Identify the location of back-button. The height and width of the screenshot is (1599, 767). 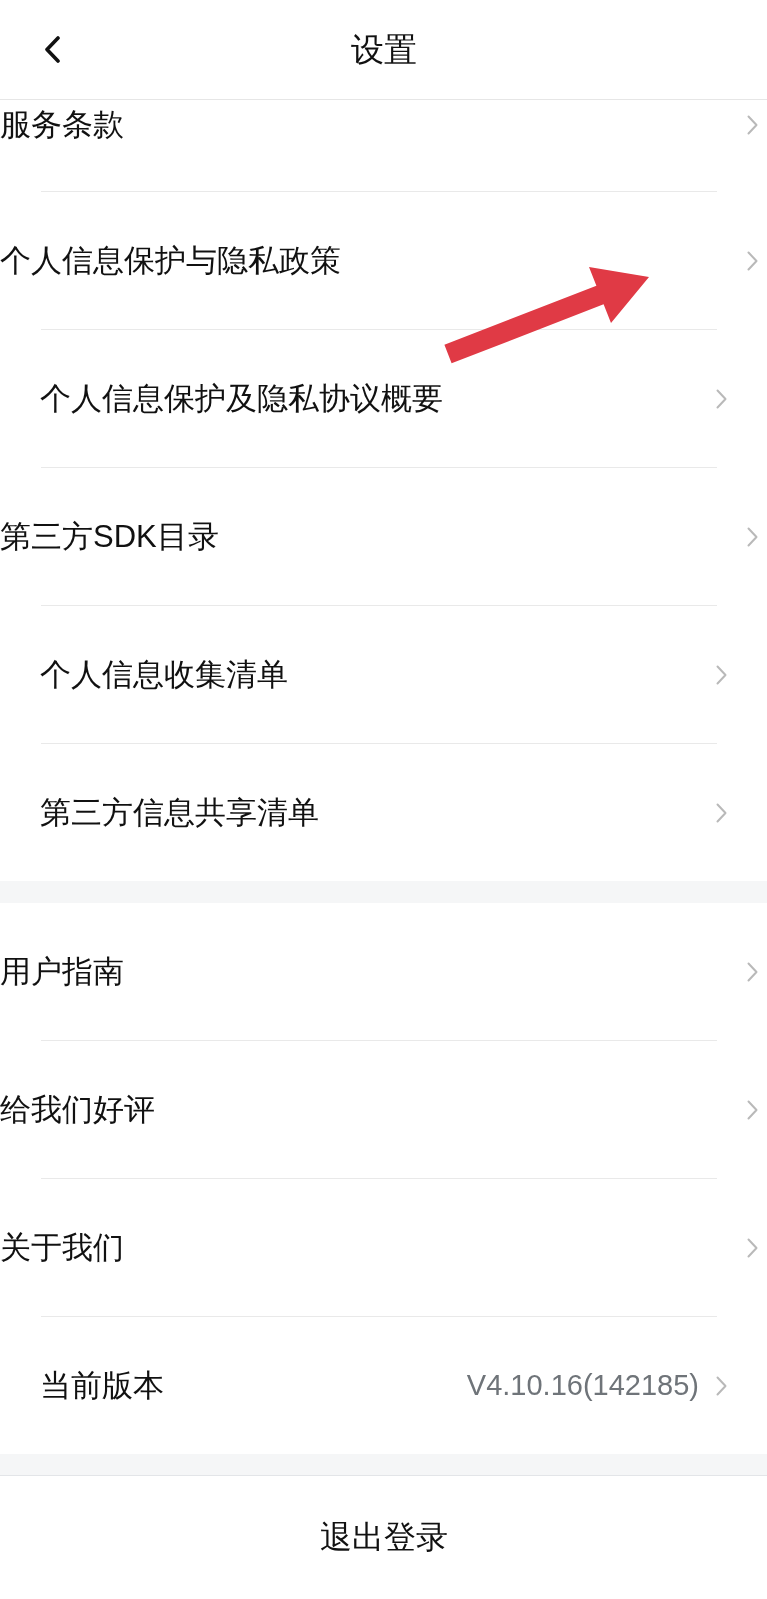
(52, 49).